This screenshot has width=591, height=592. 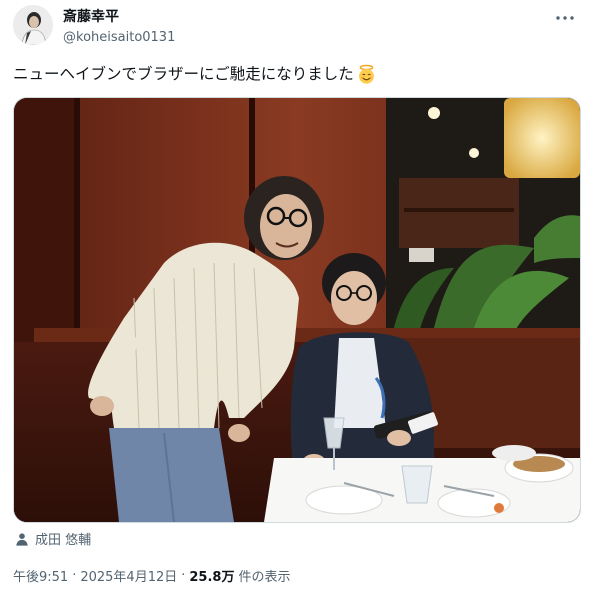 I want to click on tweet-meta: 午後9:51 · 2025年4月12日 · 25.8万 件の表示, so click(x=151, y=575).